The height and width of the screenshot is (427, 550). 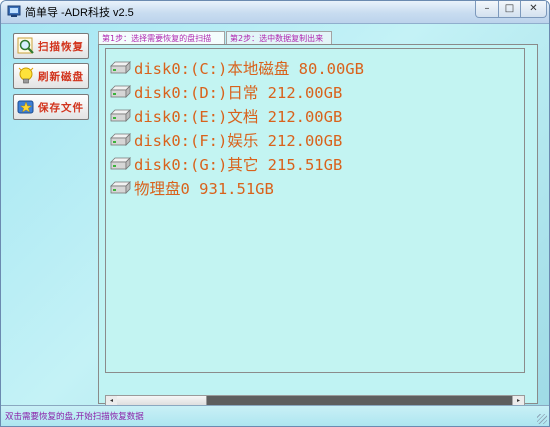 What do you see at coordinates (238, 93) in the screenshot?
I see `tree-item-label: disk0:(D:)日常 212.00GB` at bounding box center [238, 93].